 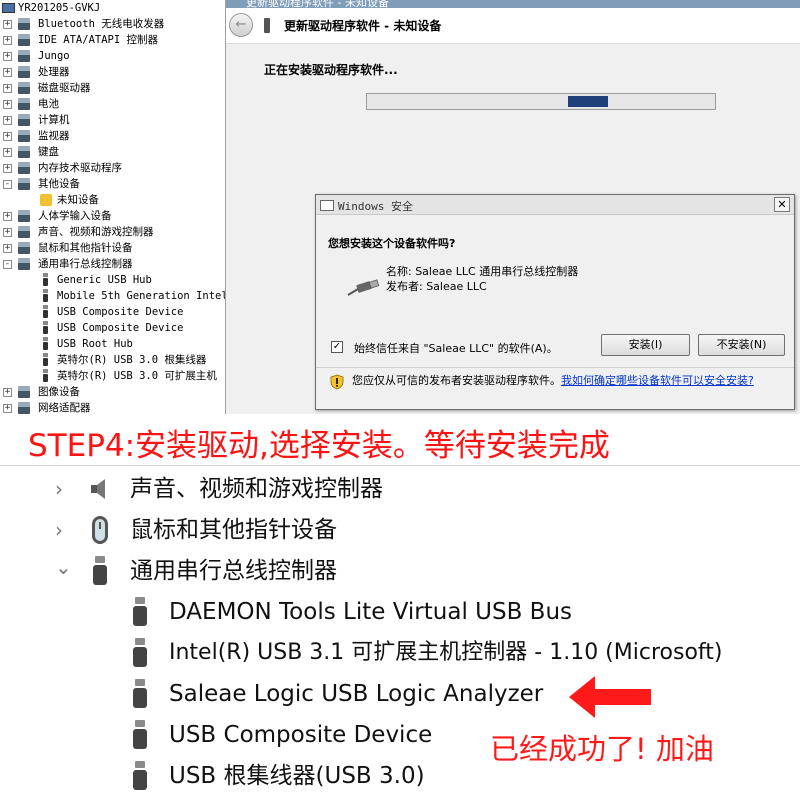 I want to click on window-icon, so click(x=327, y=205).